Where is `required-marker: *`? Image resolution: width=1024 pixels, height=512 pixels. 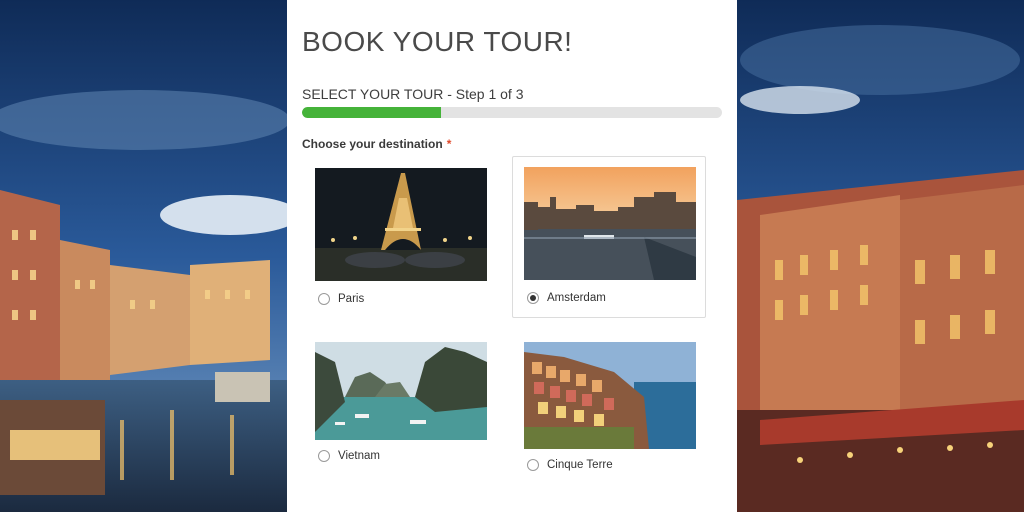
required-marker: * is located at coordinates (449, 144).